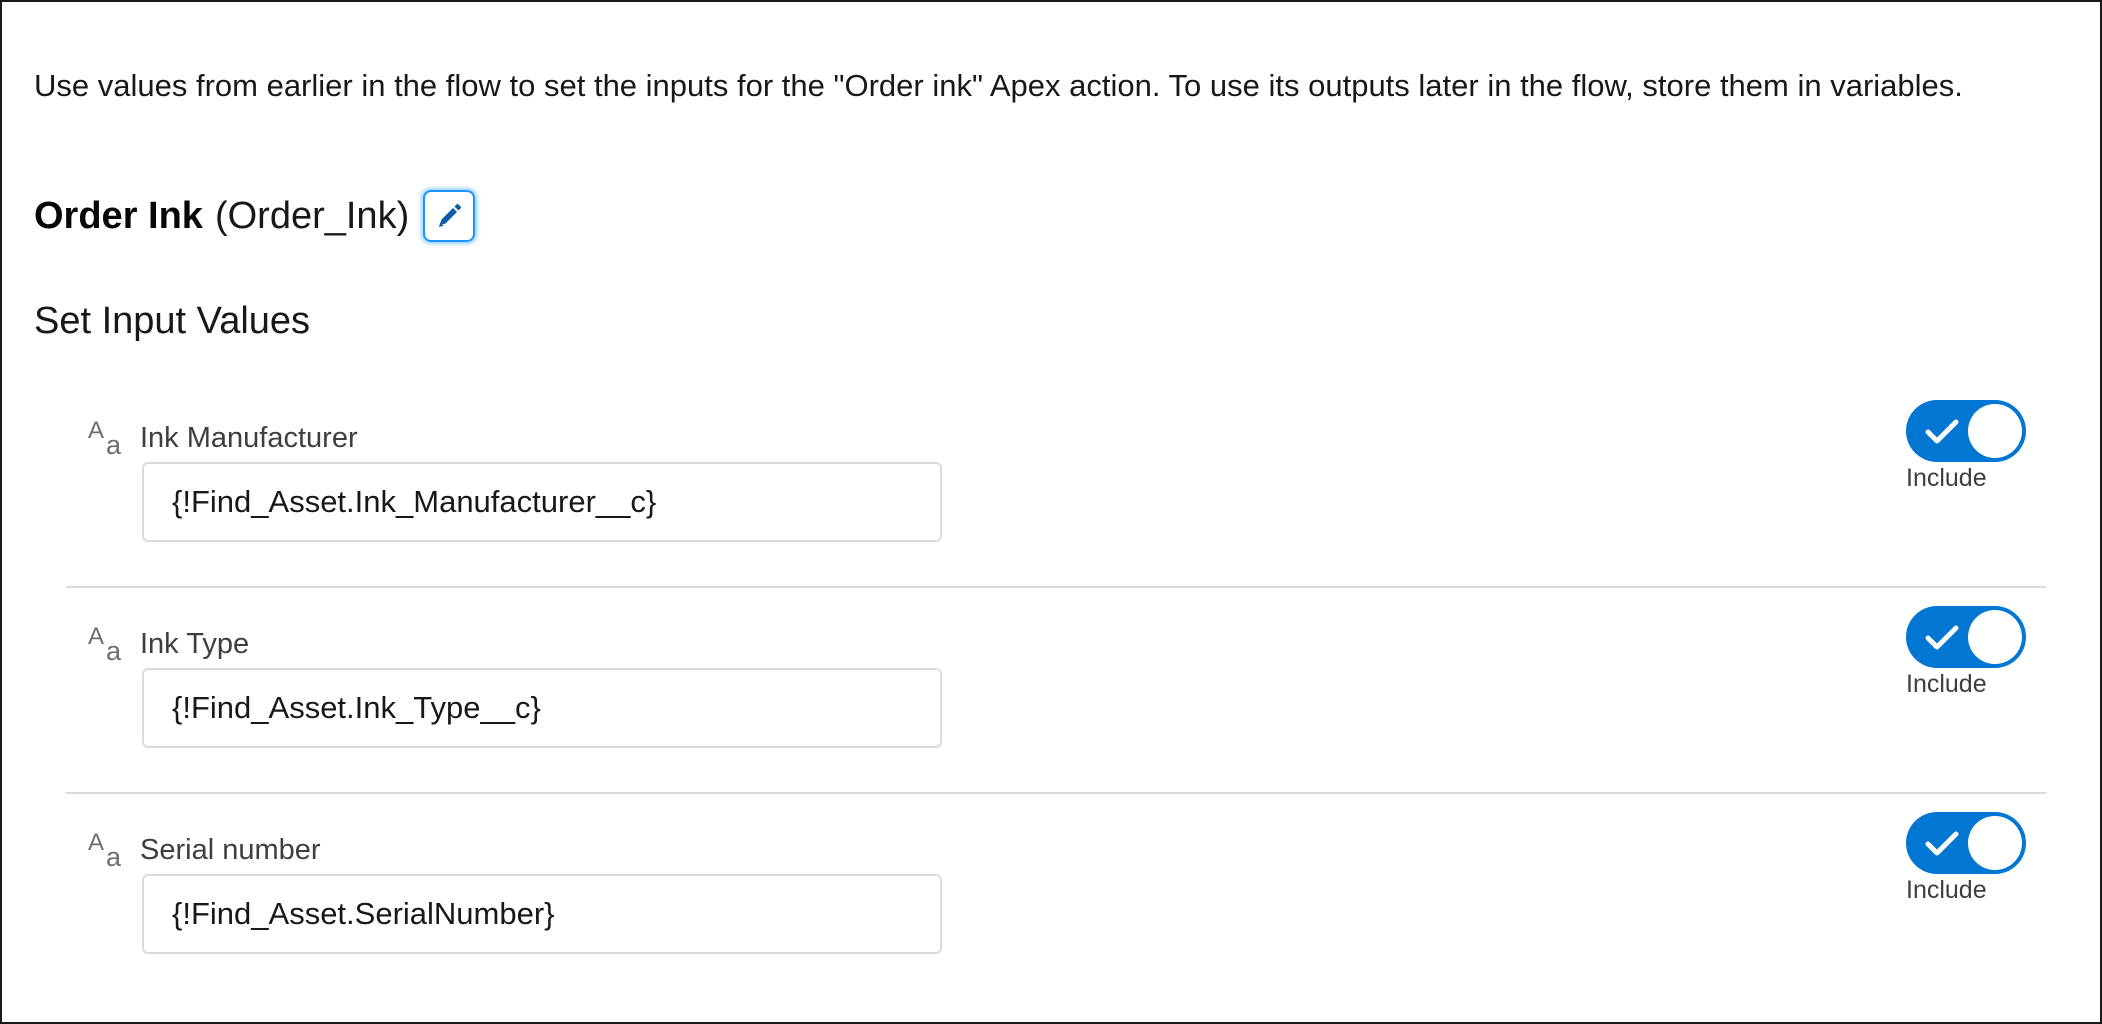 This screenshot has height=1024, width=2102. I want to click on edit-action-button, so click(449, 216).